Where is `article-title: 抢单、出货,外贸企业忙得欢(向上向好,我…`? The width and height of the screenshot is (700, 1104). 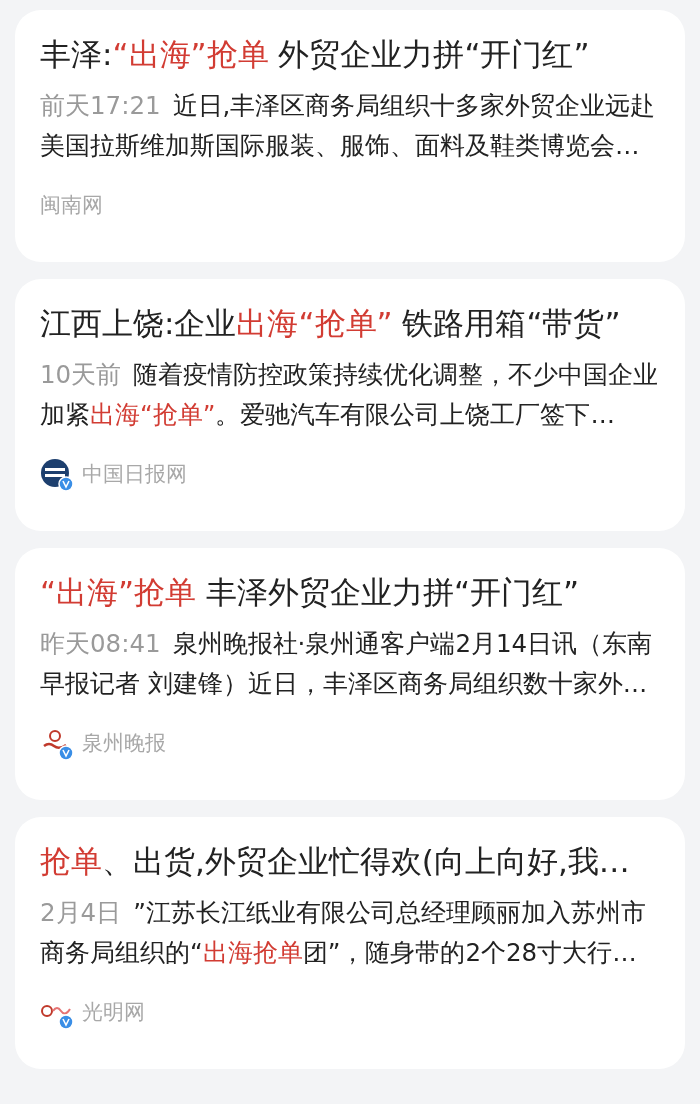 article-title: 抢单、出货,外贸企业忙得欢(向上向好,我… is located at coordinates (335, 861).